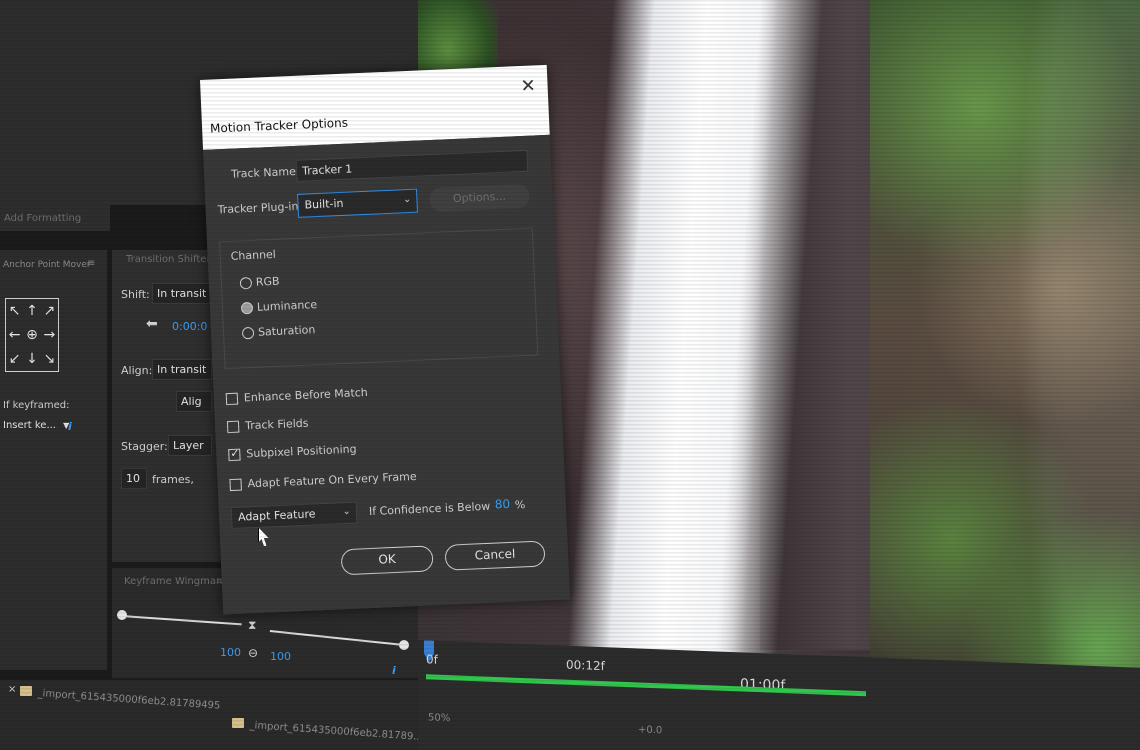 The width and height of the screenshot is (1140, 750). Describe the element at coordinates (42, 218) in the screenshot. I see `add-formatting-label: Add Formatting` at that location.